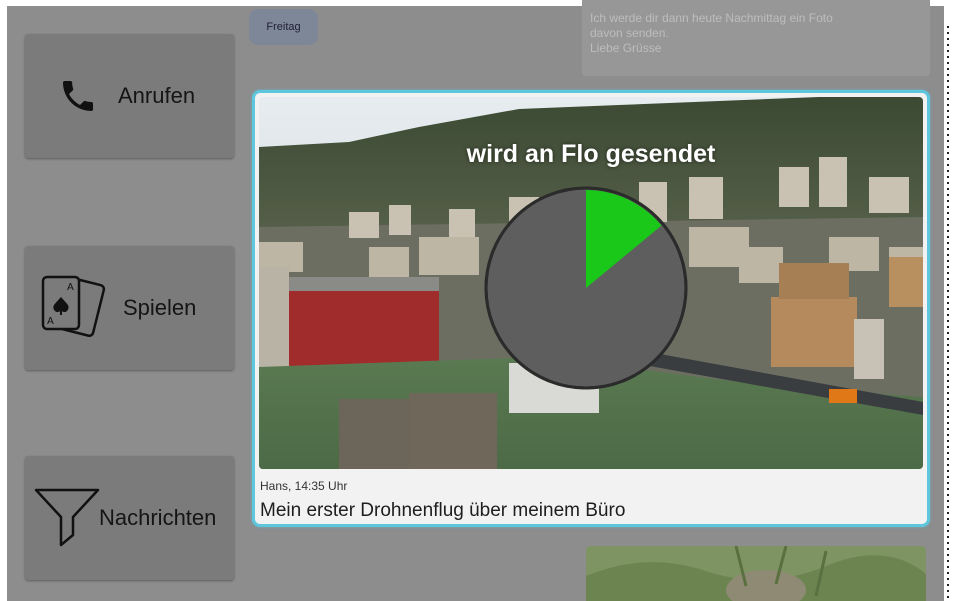  I want to click on phone-icon, so click(78, 96).